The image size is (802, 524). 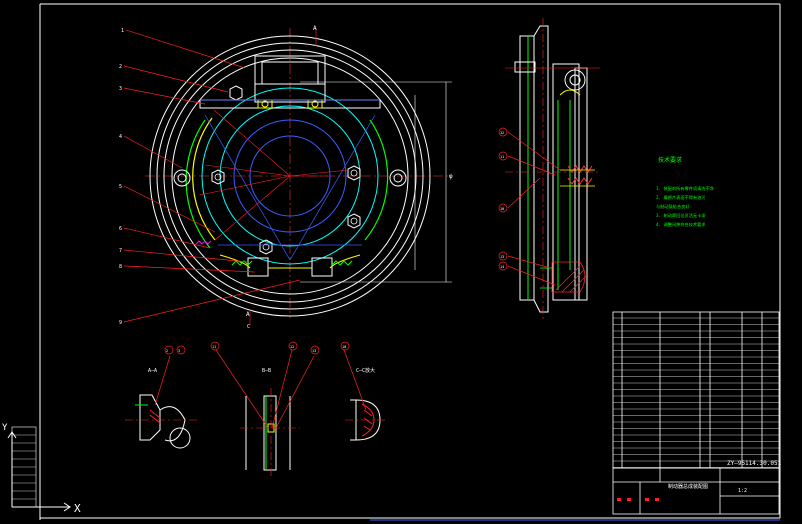 I want to click on notes-line-4: 3. 制动蹄回位灵活无卡滞, so click(x=680, y=215).